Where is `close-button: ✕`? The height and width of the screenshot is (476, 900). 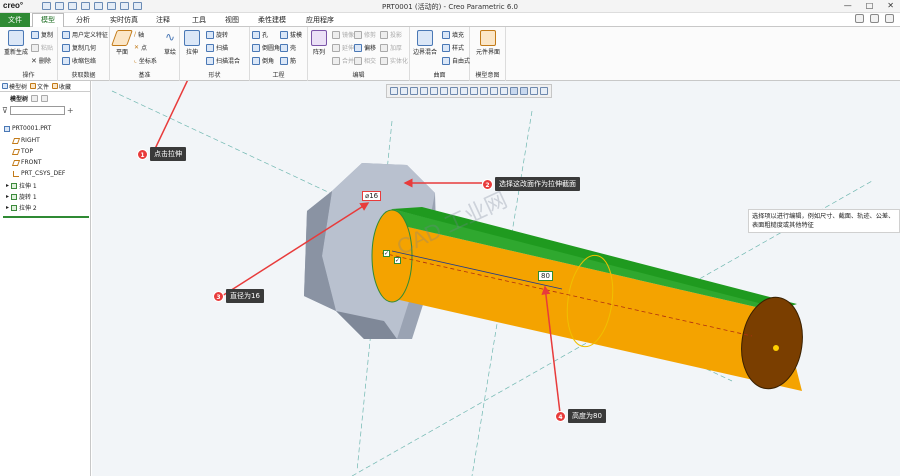 close-button: ✕ is located at coordinates (890, 5).